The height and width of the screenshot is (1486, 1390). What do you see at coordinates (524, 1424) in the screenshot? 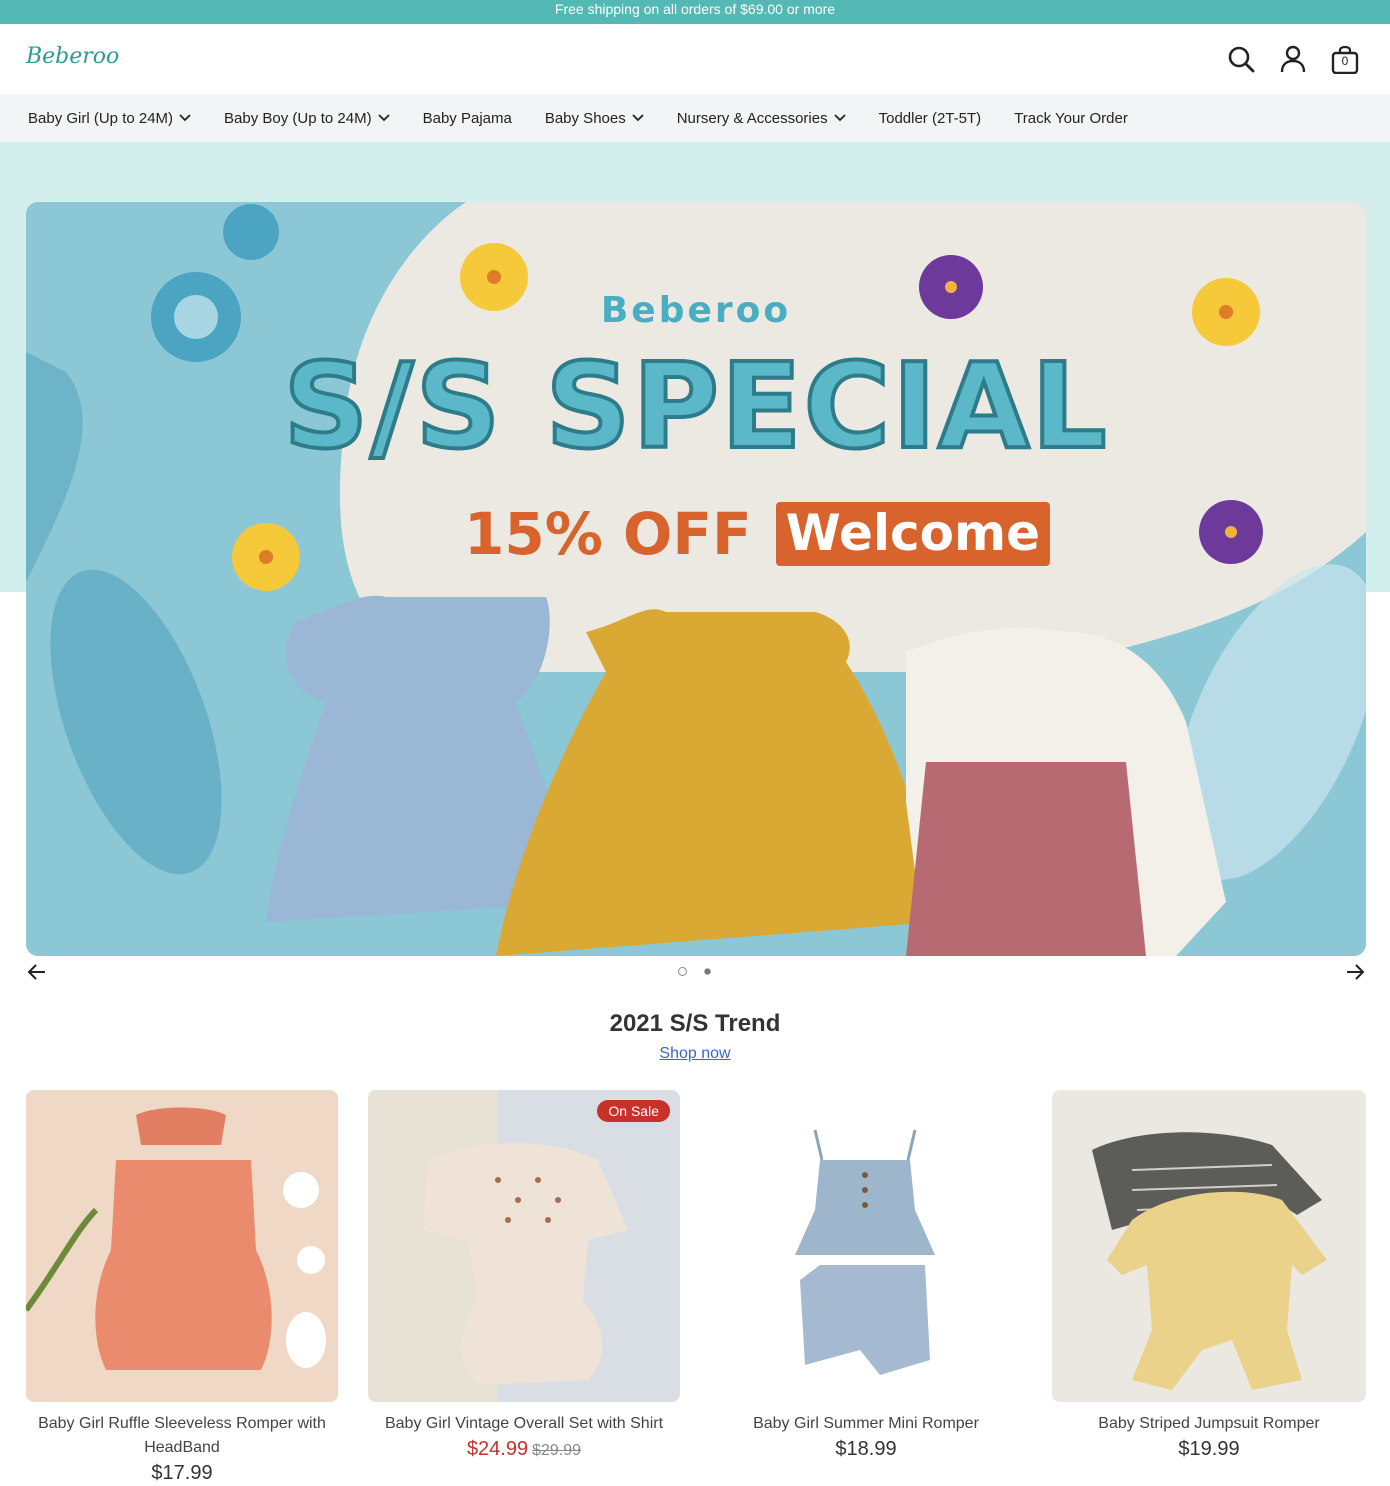
I see `product-name: Baby Girl Vintage Overall Set with Shirt` at bounding box center [524, 1424].